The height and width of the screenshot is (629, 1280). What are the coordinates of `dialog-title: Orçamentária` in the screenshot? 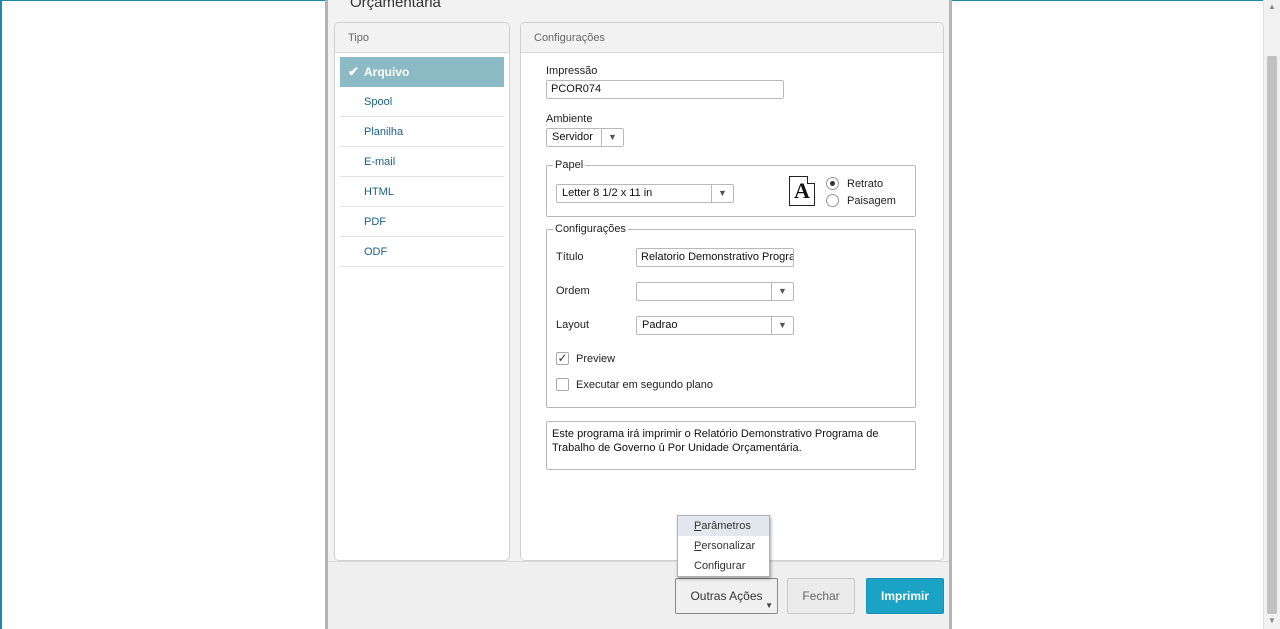 It's located at (395, 5).